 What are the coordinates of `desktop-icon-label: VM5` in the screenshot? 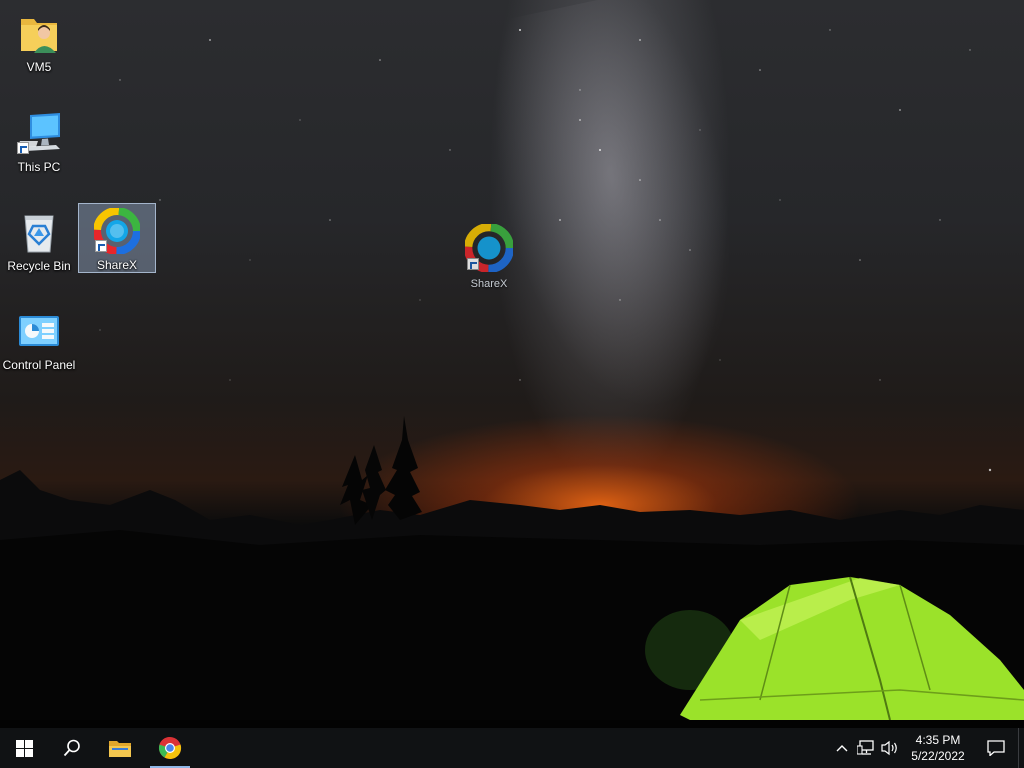 It's located at (39, 67).